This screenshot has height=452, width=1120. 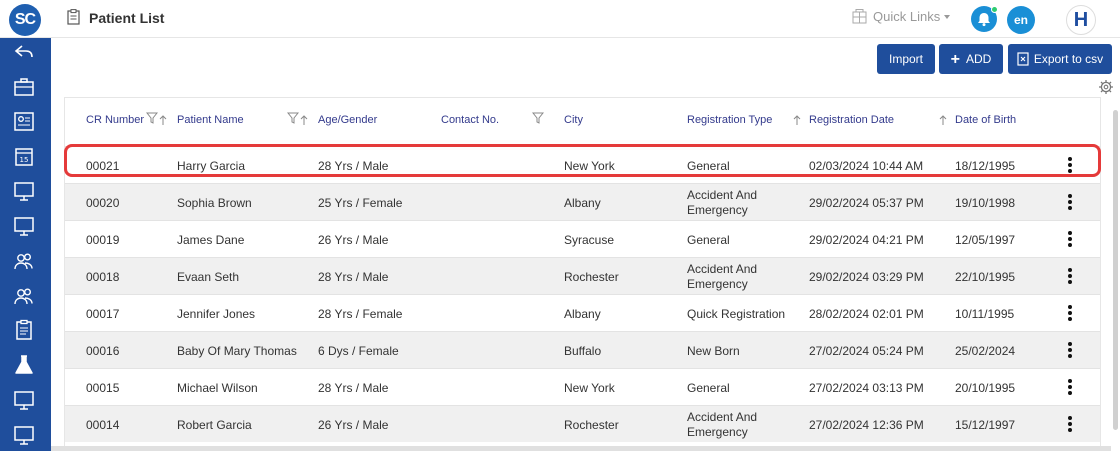 What do you see at coordinates (360, 203) in the screenshot?
I see `age-gender: 25 Yrs / Female` at bounding box center [360, 203].